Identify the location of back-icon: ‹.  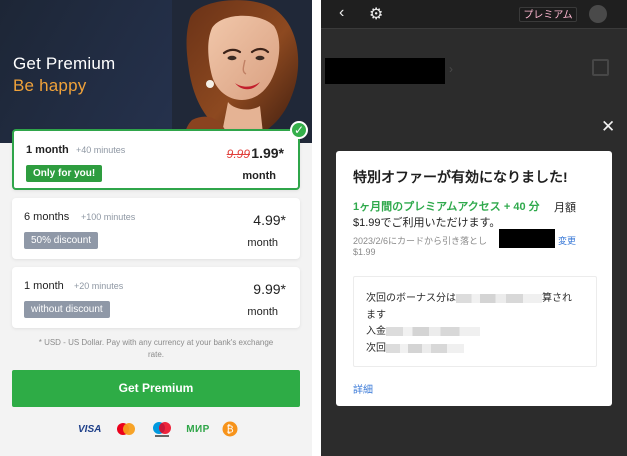
(341, 13).